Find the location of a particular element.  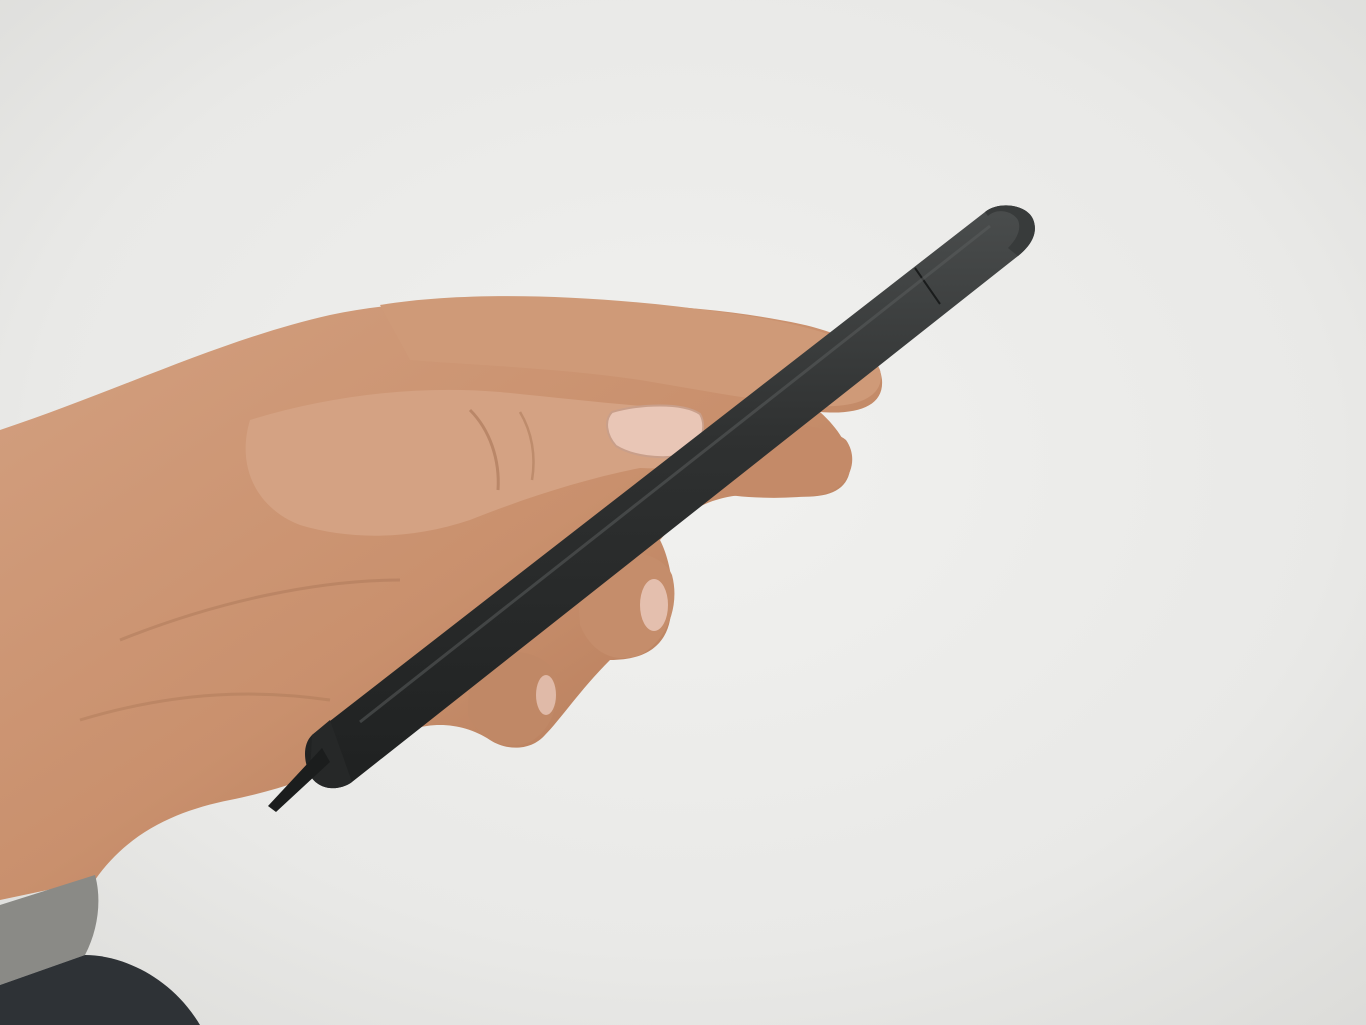

ring-fingernail is located at coordinates (654, 605).